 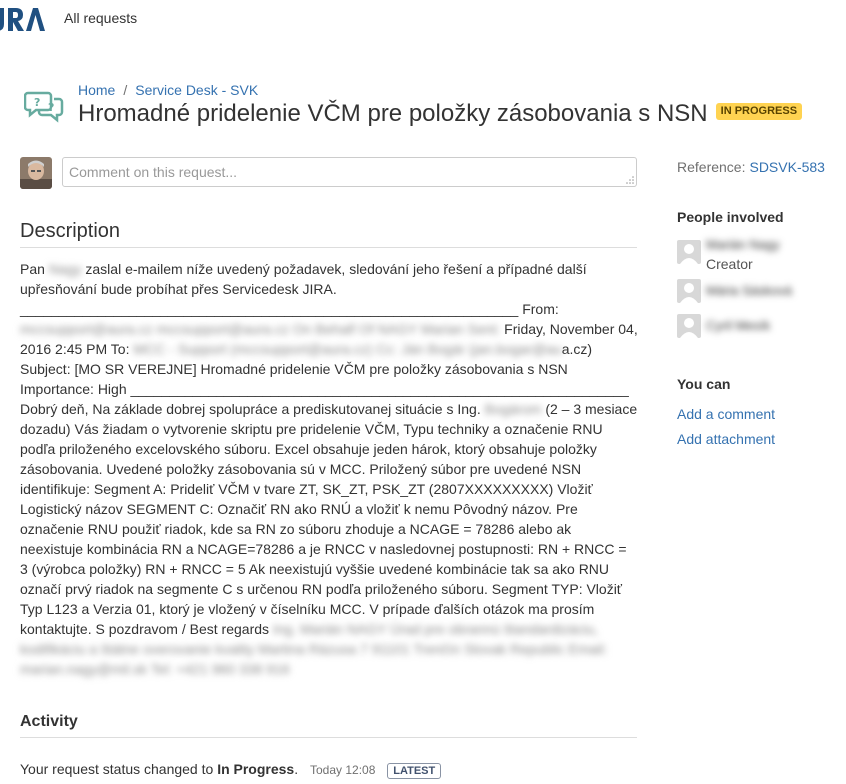 What do you see at coordinates (43, 107) in the screenshot?
I see `speech-bubbles-icon: ? ?` at bounding box center [43, 107].